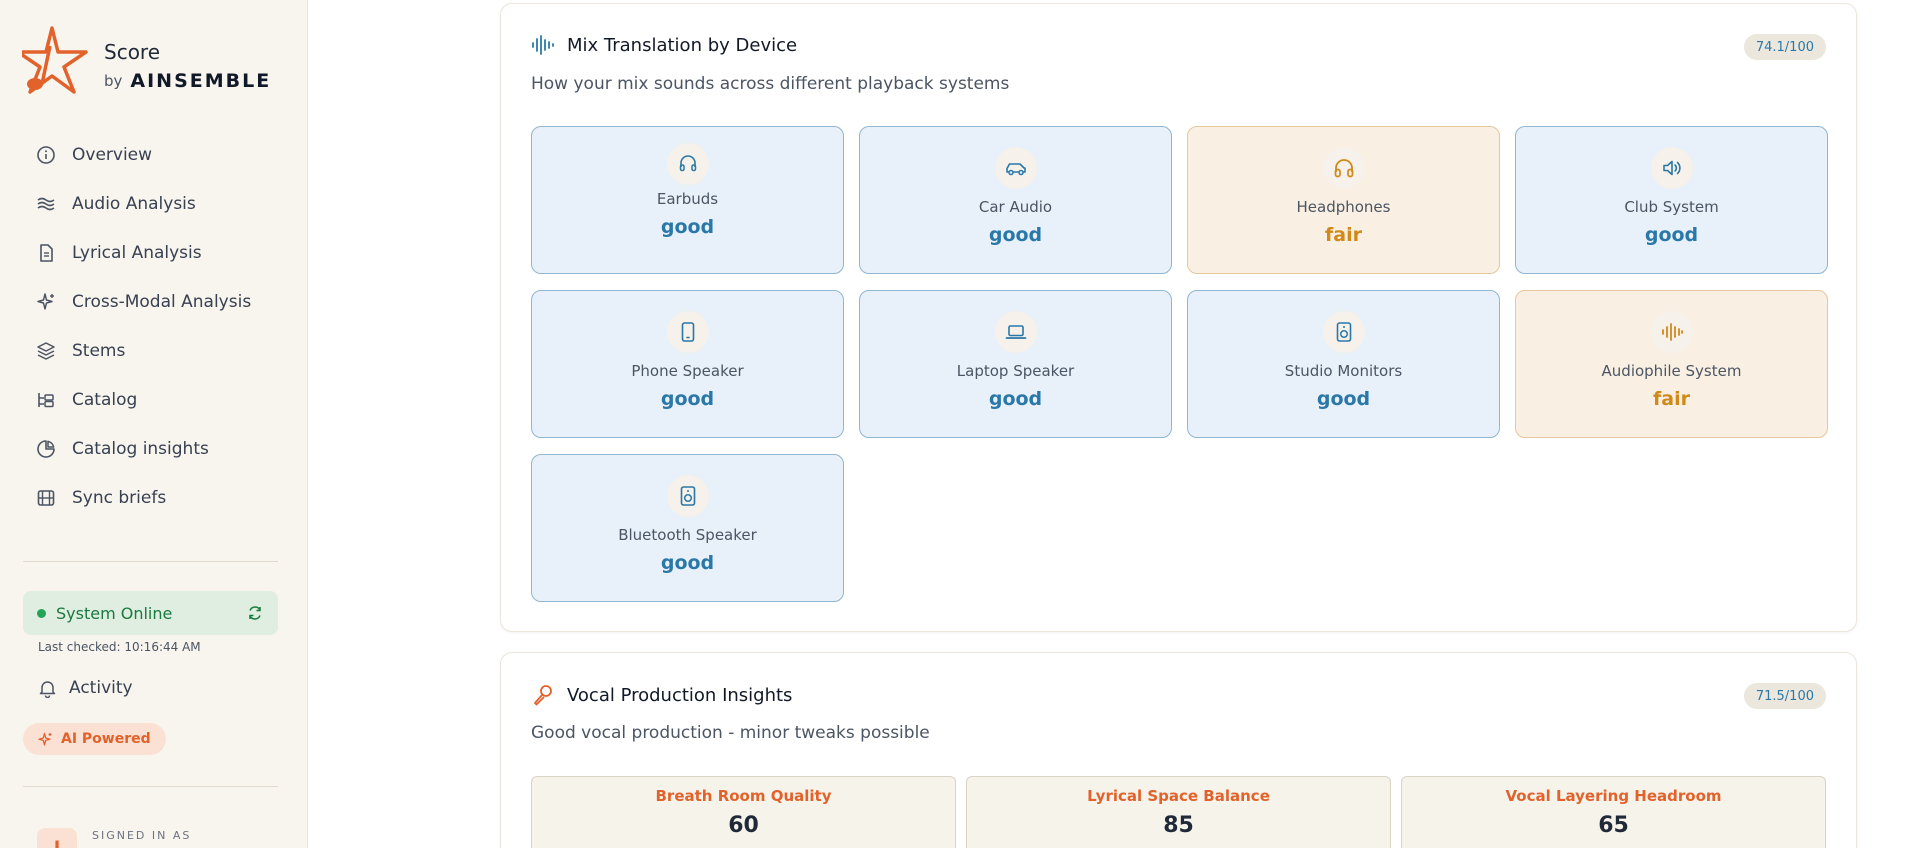 This screenshot has width=1920, height=848. Describe the element at coordinates (105, 399) in the screenshot. I see `sidebar-item-label: Catalog` at that location.